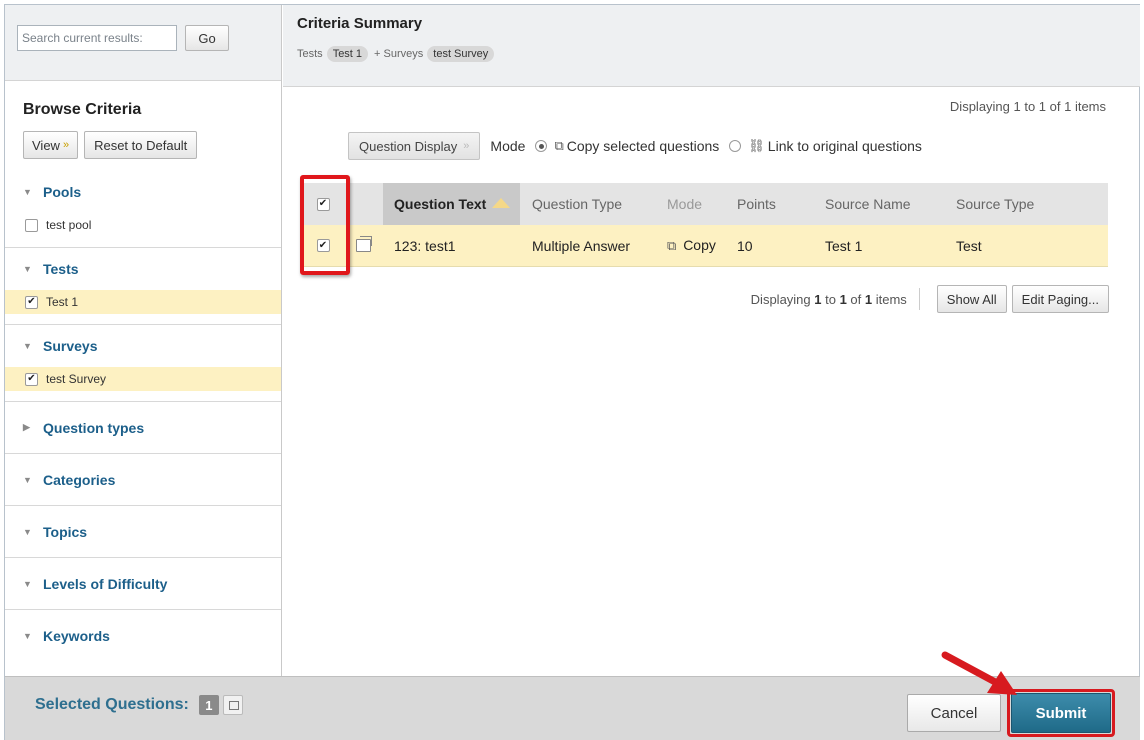 The image size is (1144, 740). I want to click on preview-window-icon, so click(363, 244).